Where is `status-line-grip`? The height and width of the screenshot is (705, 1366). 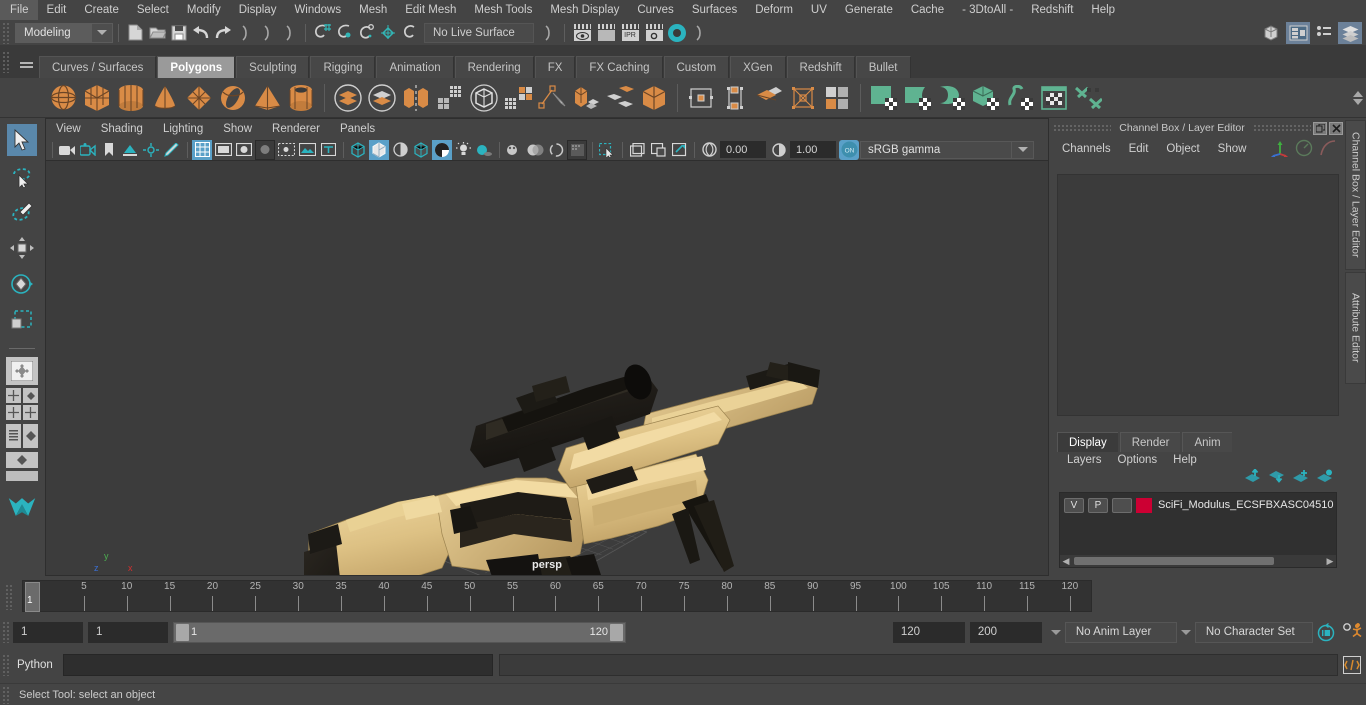
status-line-grip is located at coordinates (6, 32).